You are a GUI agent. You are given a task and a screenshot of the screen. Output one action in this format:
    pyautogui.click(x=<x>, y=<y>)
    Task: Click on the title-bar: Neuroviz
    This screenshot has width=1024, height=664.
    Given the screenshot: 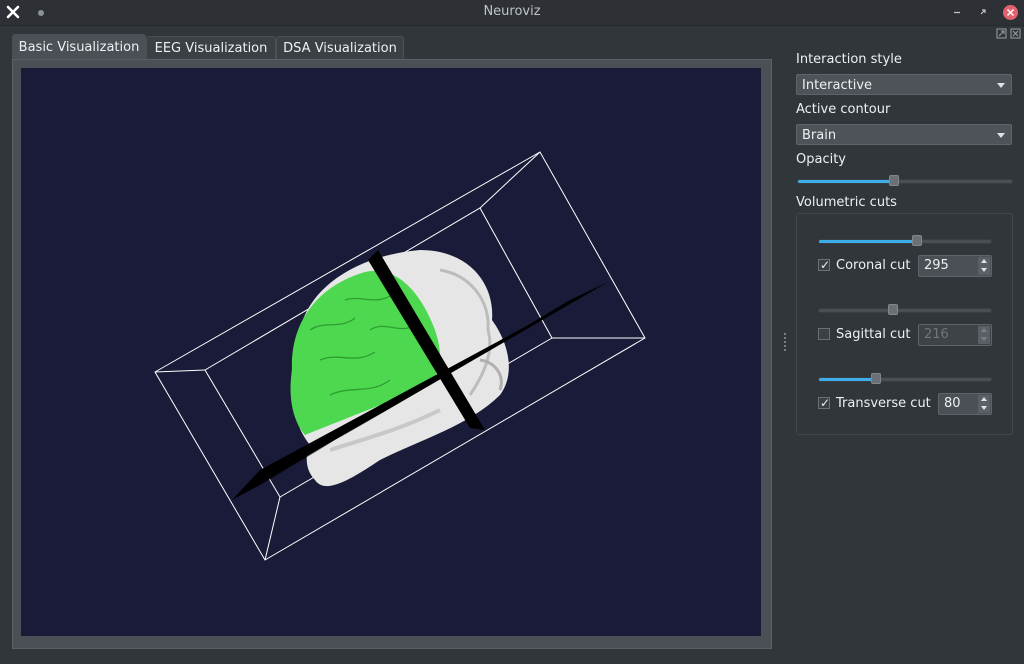 What is the action you would take?
    pyautogui.click(x=512, y=13)
    